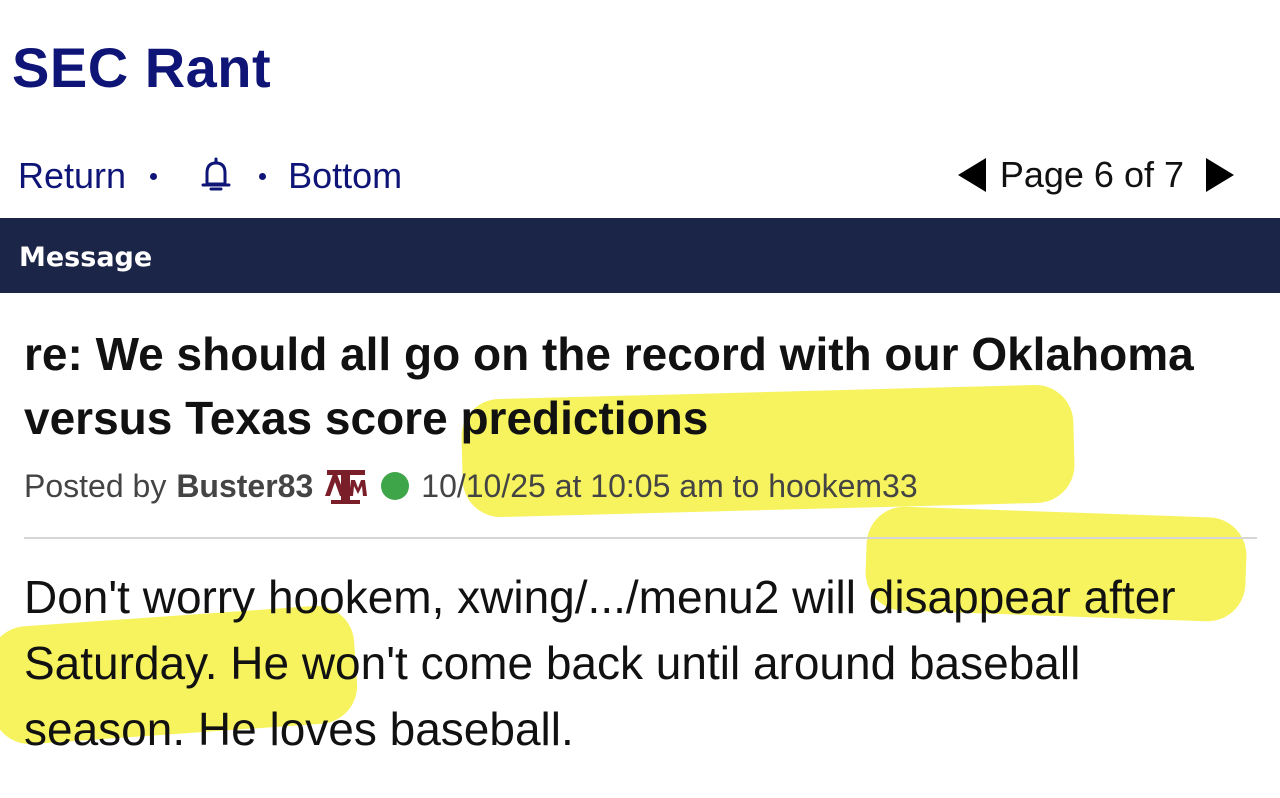 This screenshot has width=1280, height=798. I want to click on nav-bar: Return Bottom, so click(210, 176).